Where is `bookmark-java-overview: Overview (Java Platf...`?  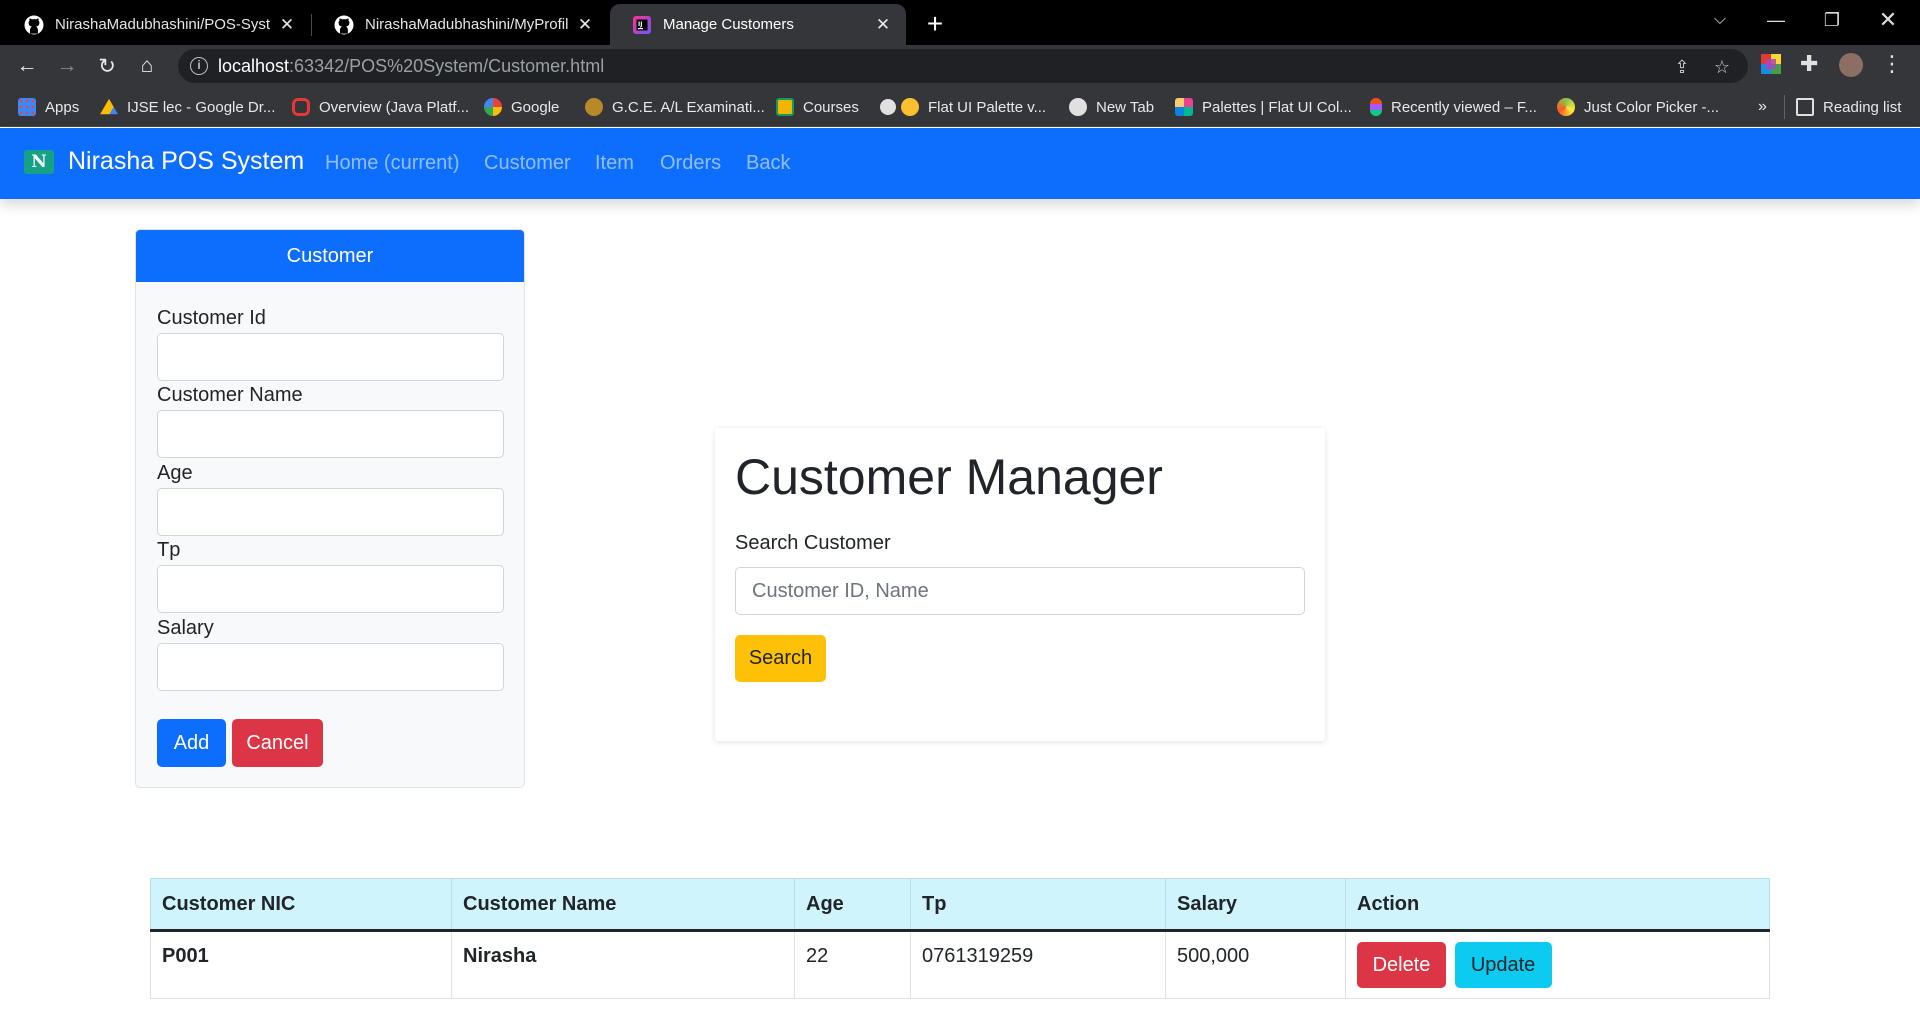
bookmark-java-overview: Overview (Java Platf... is located at coordinates (380, 107).